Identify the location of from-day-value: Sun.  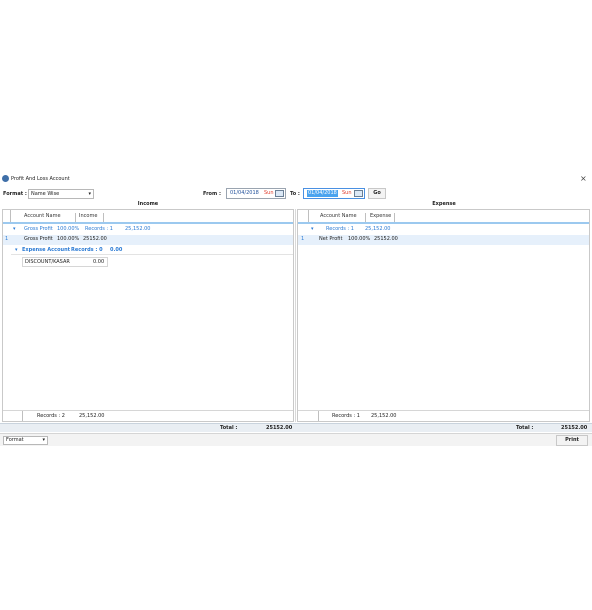
(269, 193).